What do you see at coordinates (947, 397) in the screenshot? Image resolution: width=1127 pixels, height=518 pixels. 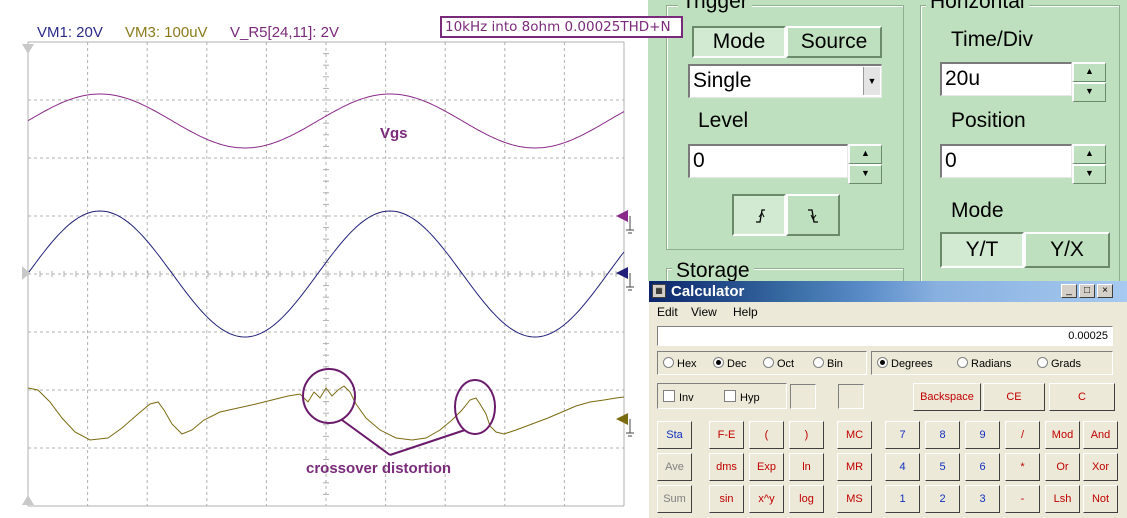 I see `backspace-button: Backspace` at bounding box center [947, 397].